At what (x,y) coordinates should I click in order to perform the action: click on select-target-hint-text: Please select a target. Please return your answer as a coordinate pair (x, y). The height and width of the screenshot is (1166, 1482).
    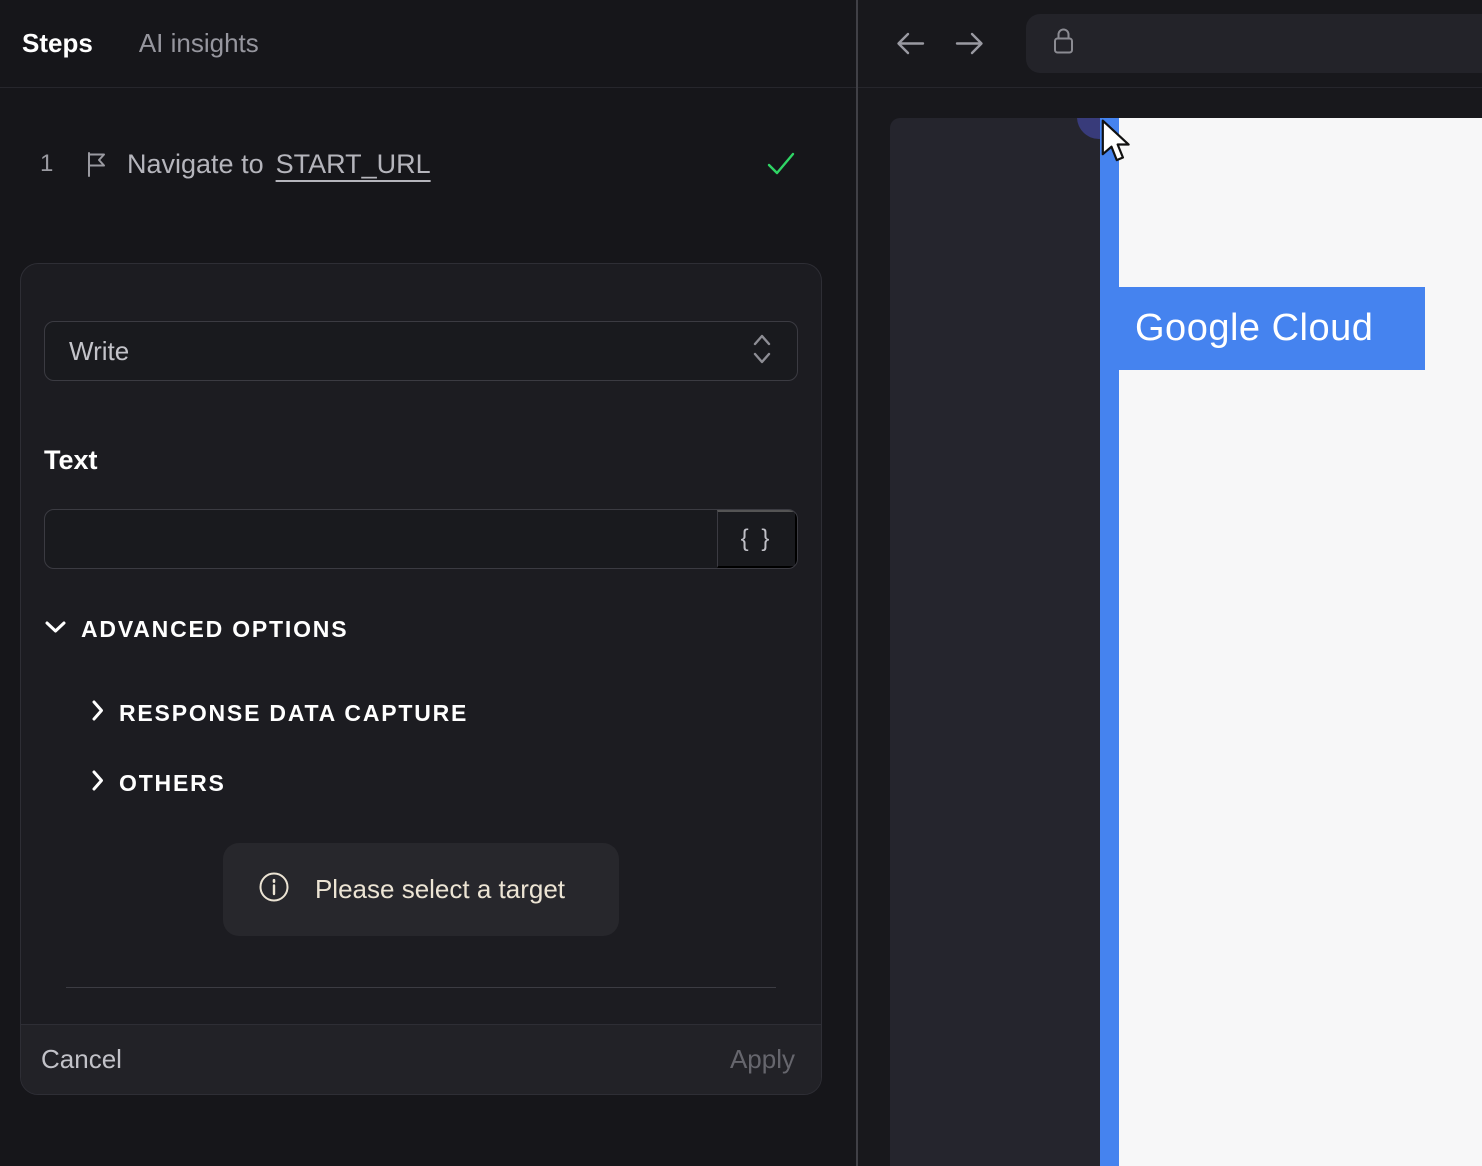
    Looking at the image, I should click on (440, 889).